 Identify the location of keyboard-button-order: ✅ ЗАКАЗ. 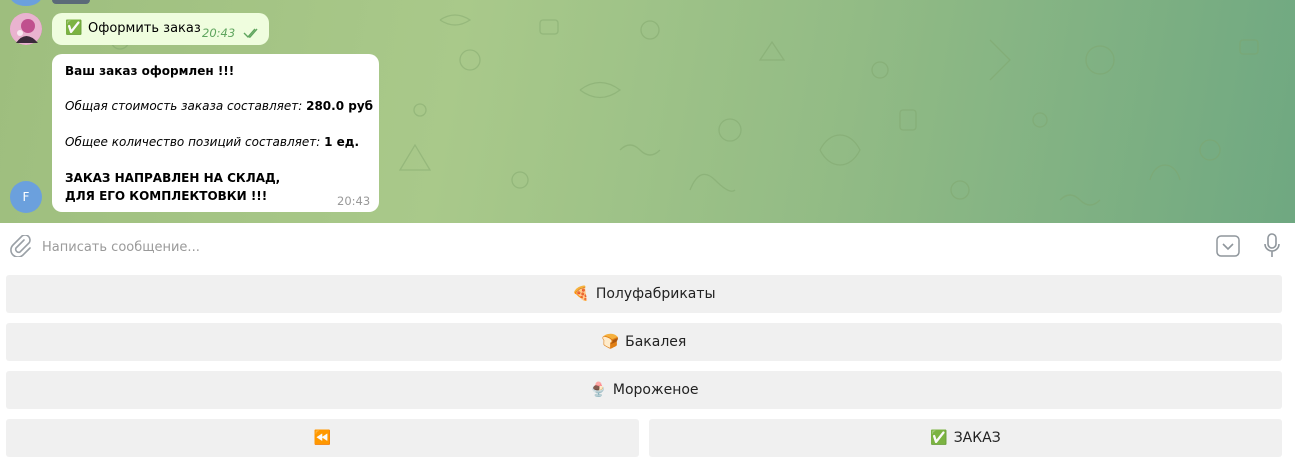
(965, 438).